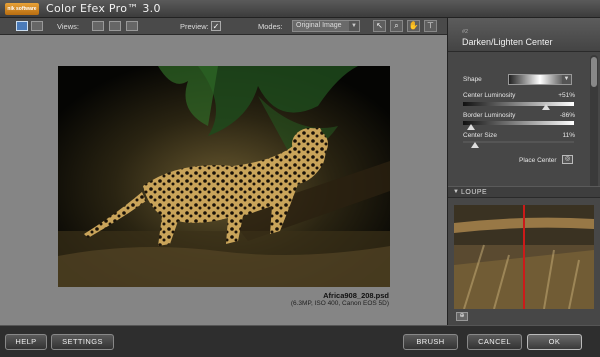 This screenshot has height=357, width=600. What do you see at coordinates (37, 26) in the screenshot?
I see `split-view-icon` at bounding box center [37, 26].